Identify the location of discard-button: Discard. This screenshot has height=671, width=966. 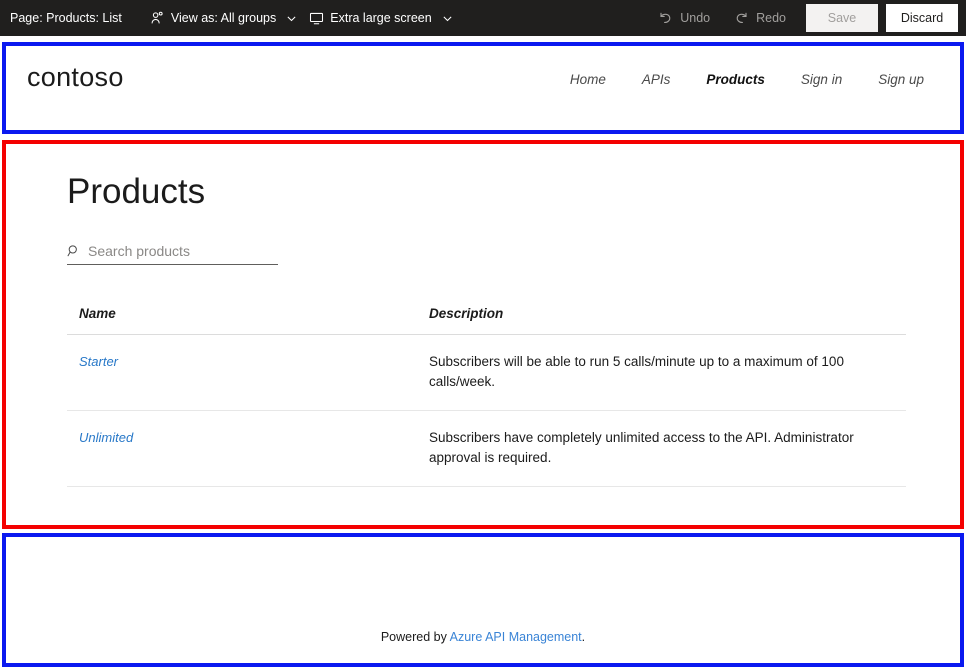
(922, 18).